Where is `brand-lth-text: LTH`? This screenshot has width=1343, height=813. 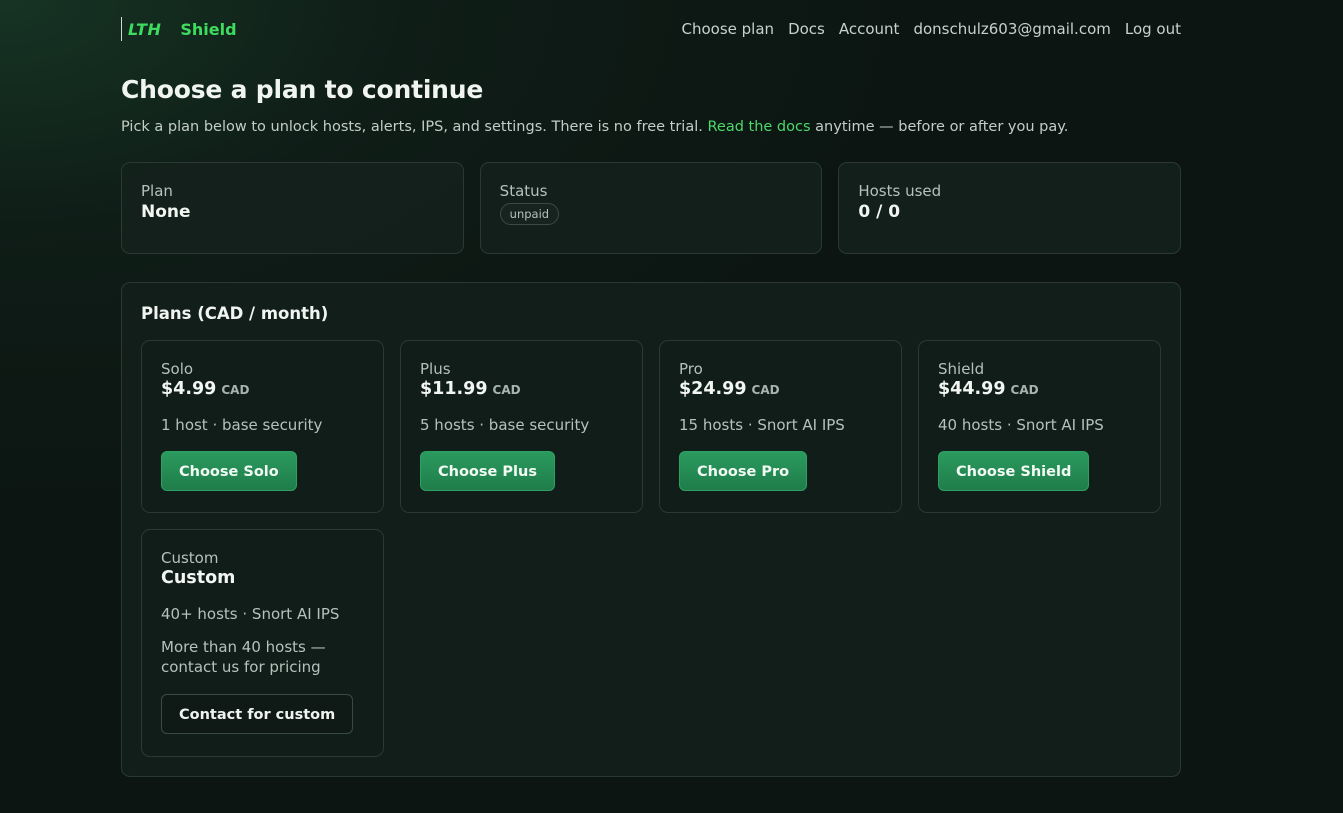 brand-lth-text: LTH is located at coordinates (145, 29).